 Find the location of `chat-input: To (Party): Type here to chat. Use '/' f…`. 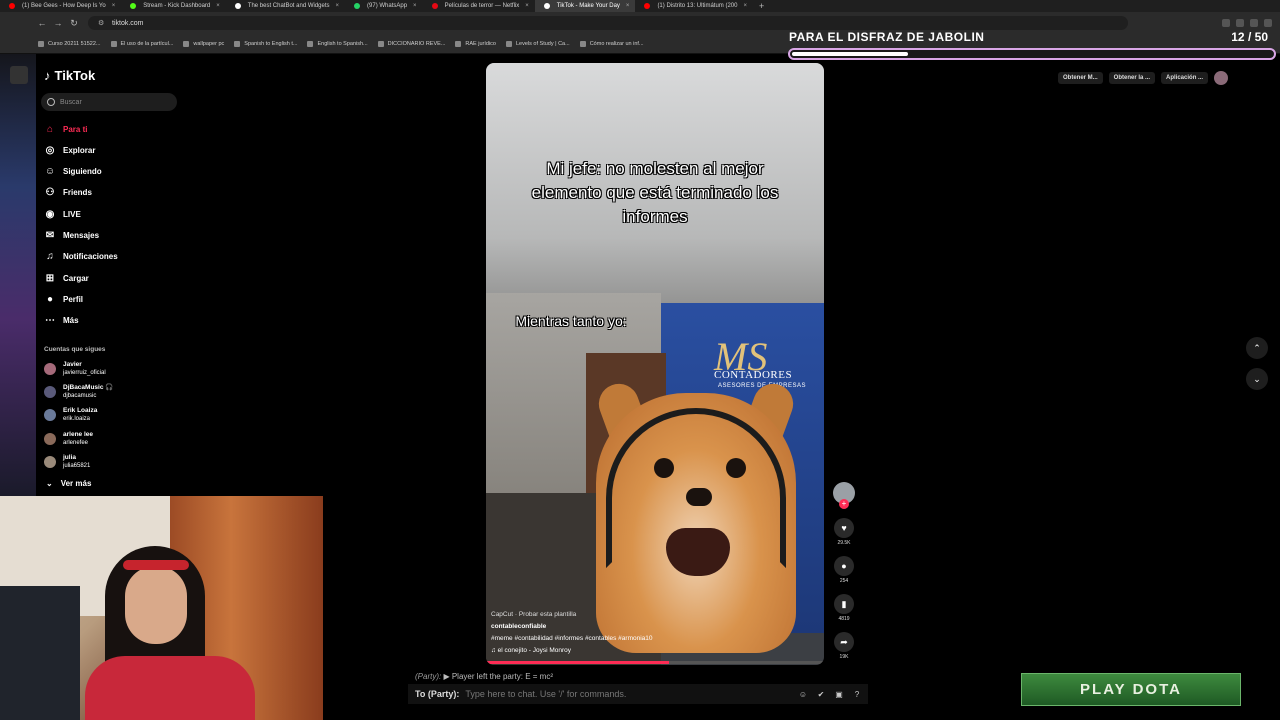

chat-input: To (Party): Type here to chat. Use '/' f… is located at coordinates (638, 694).